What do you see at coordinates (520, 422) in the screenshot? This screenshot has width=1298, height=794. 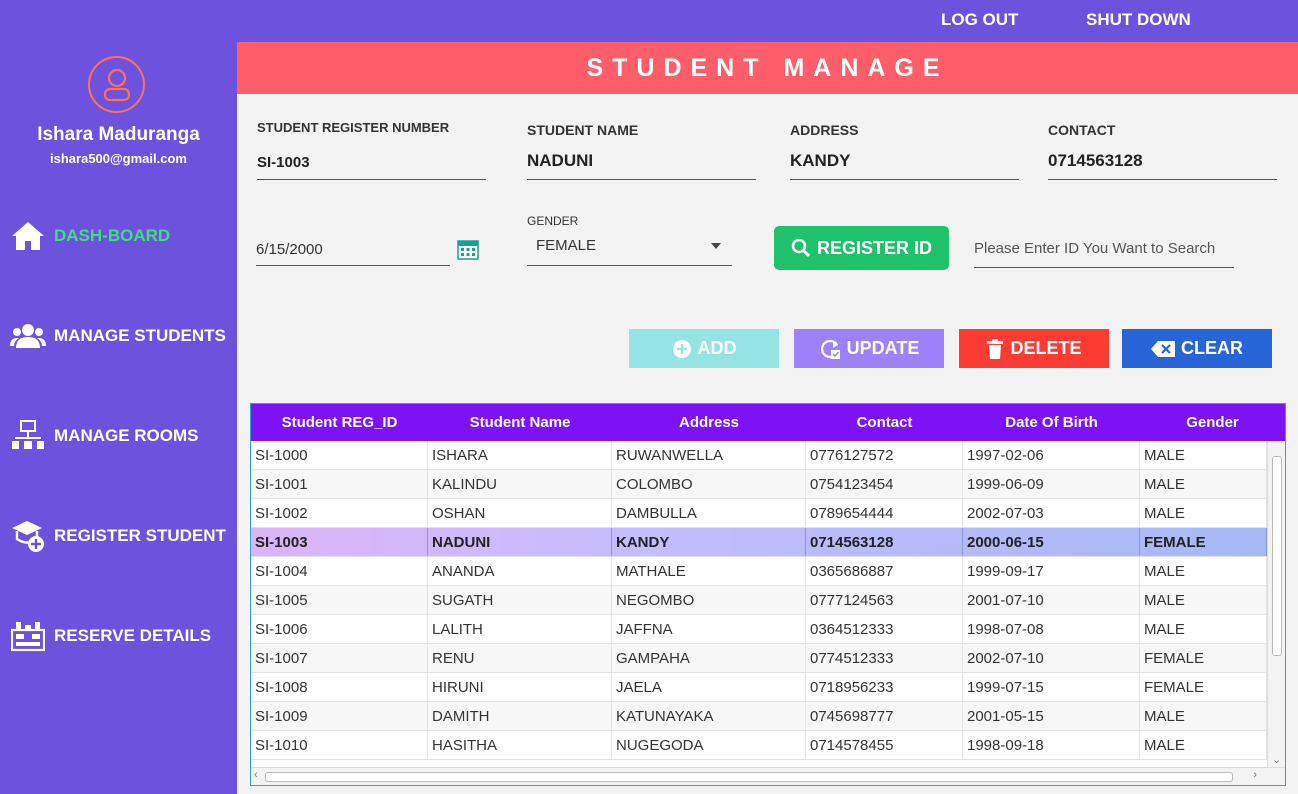 I see `column-header: Student Name` at bounding box center [520, 422].